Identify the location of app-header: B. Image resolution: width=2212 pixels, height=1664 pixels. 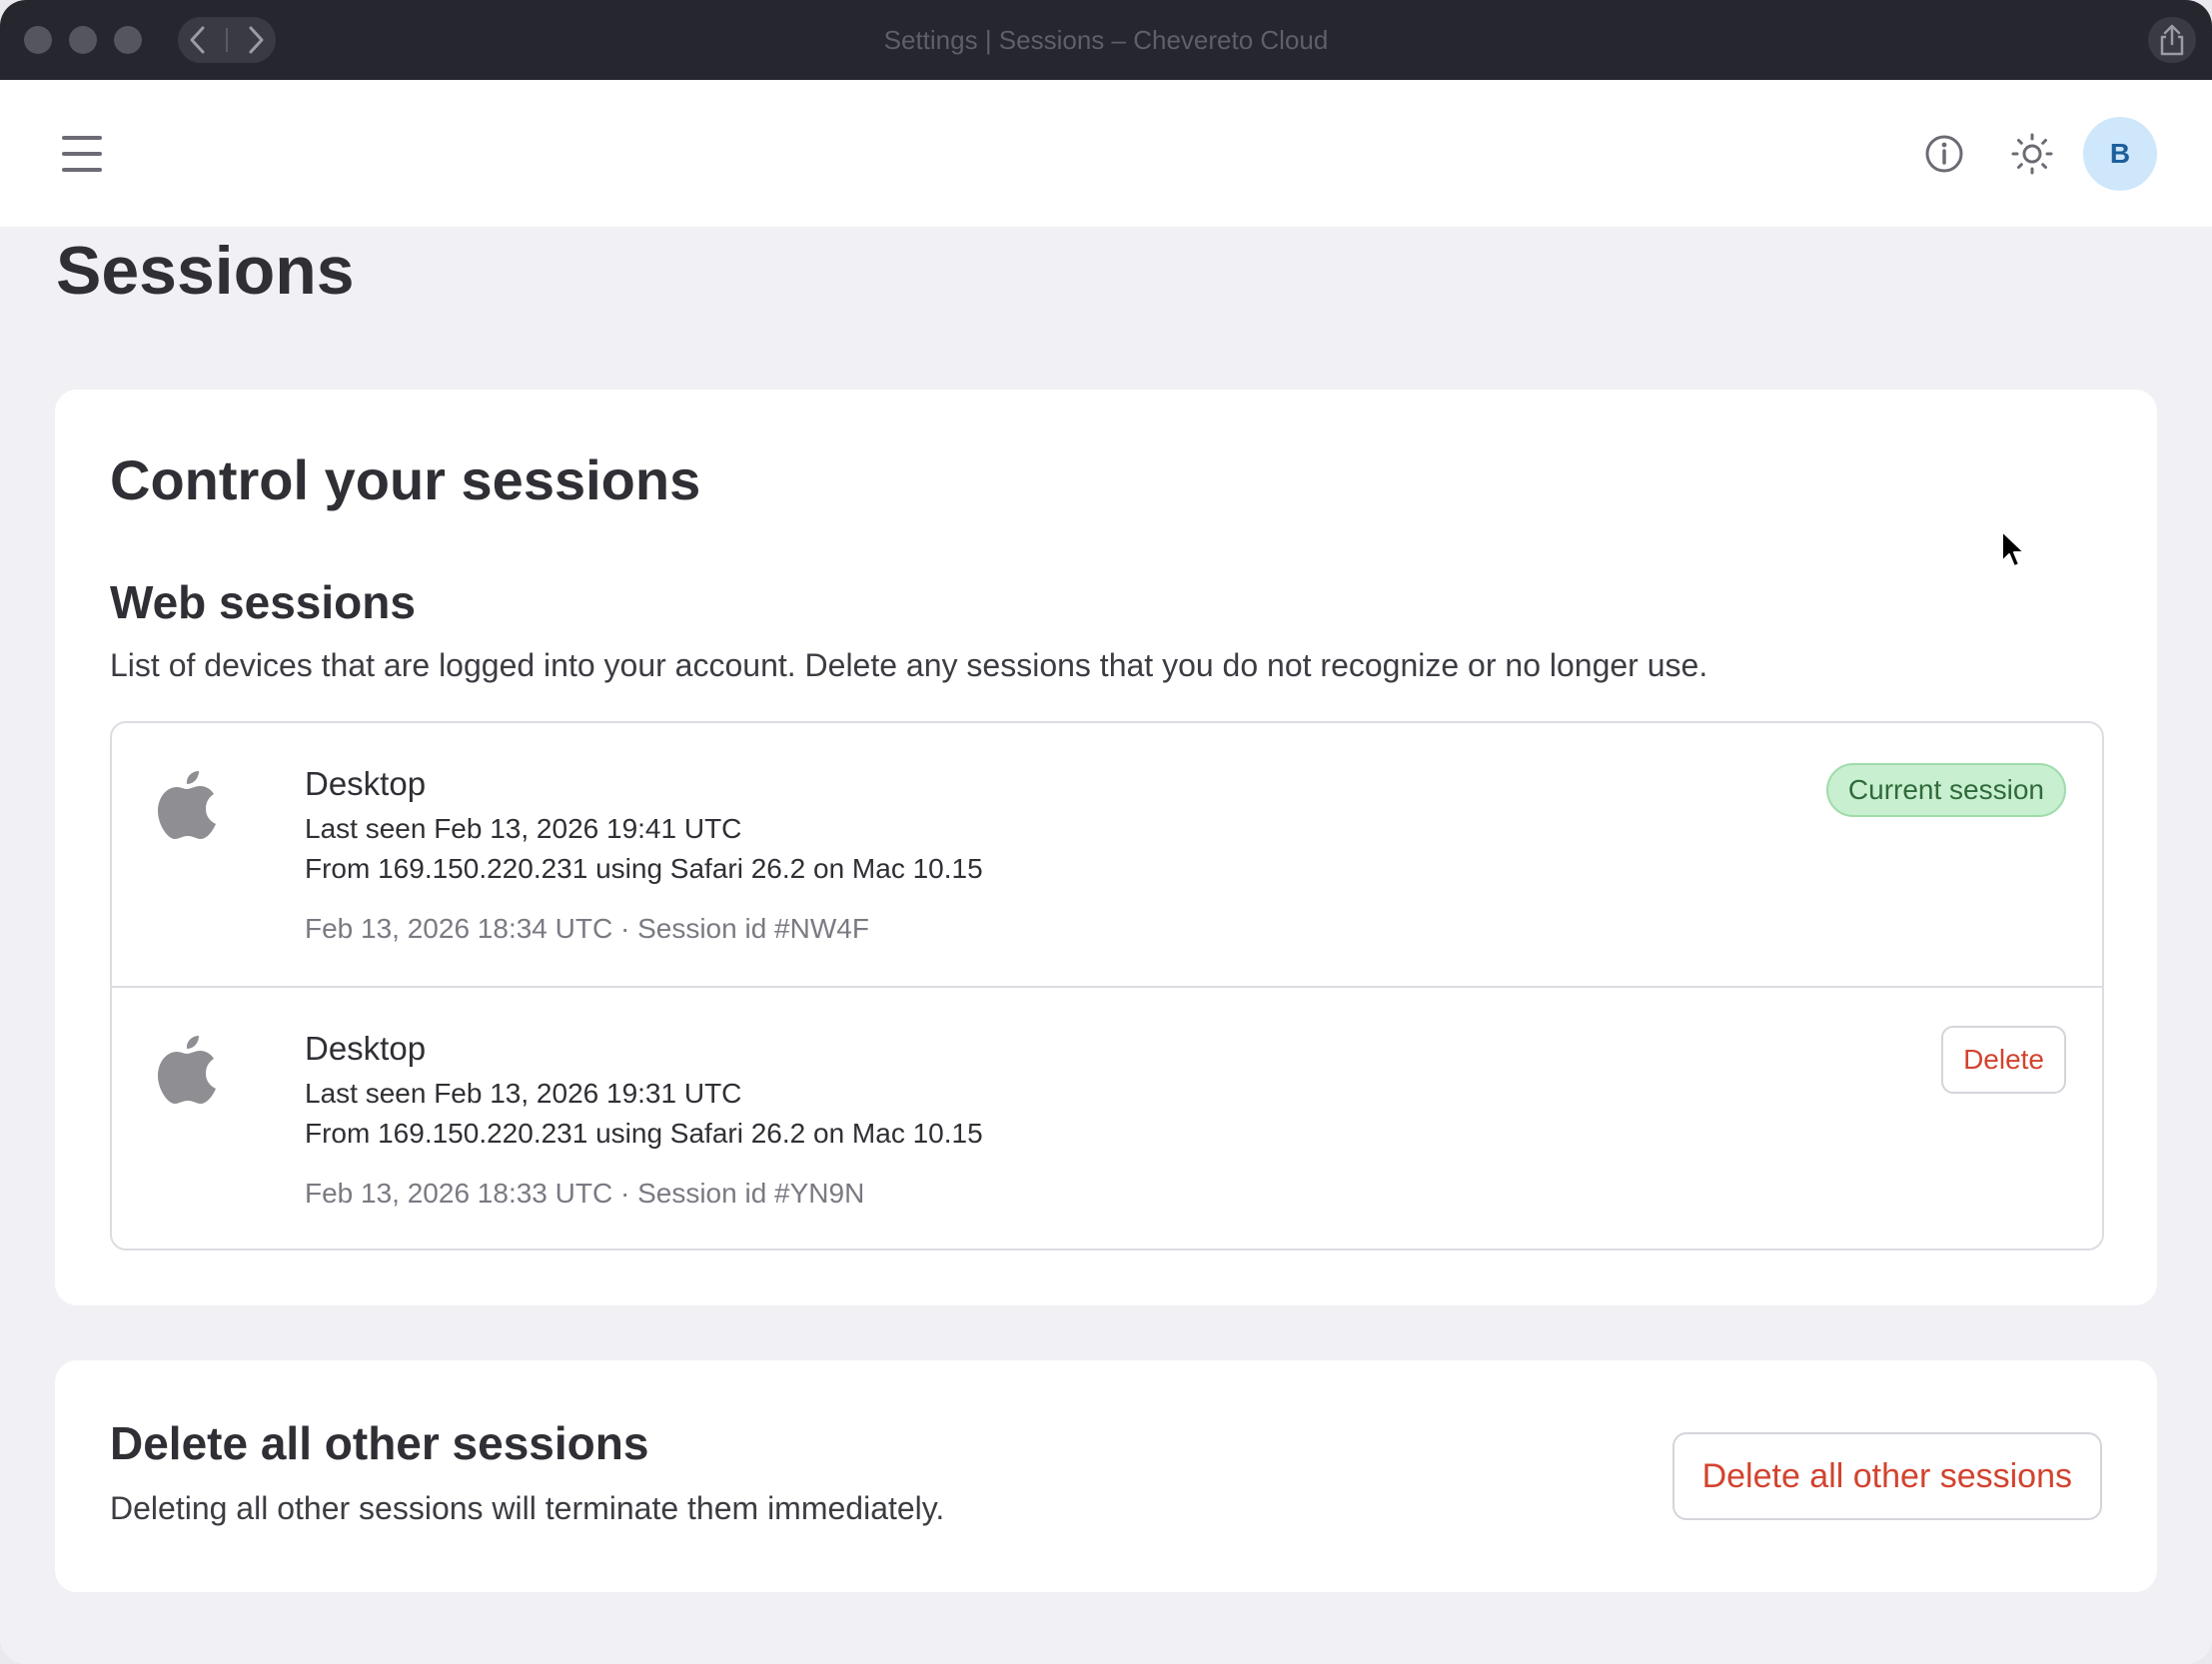
(1106, 153).